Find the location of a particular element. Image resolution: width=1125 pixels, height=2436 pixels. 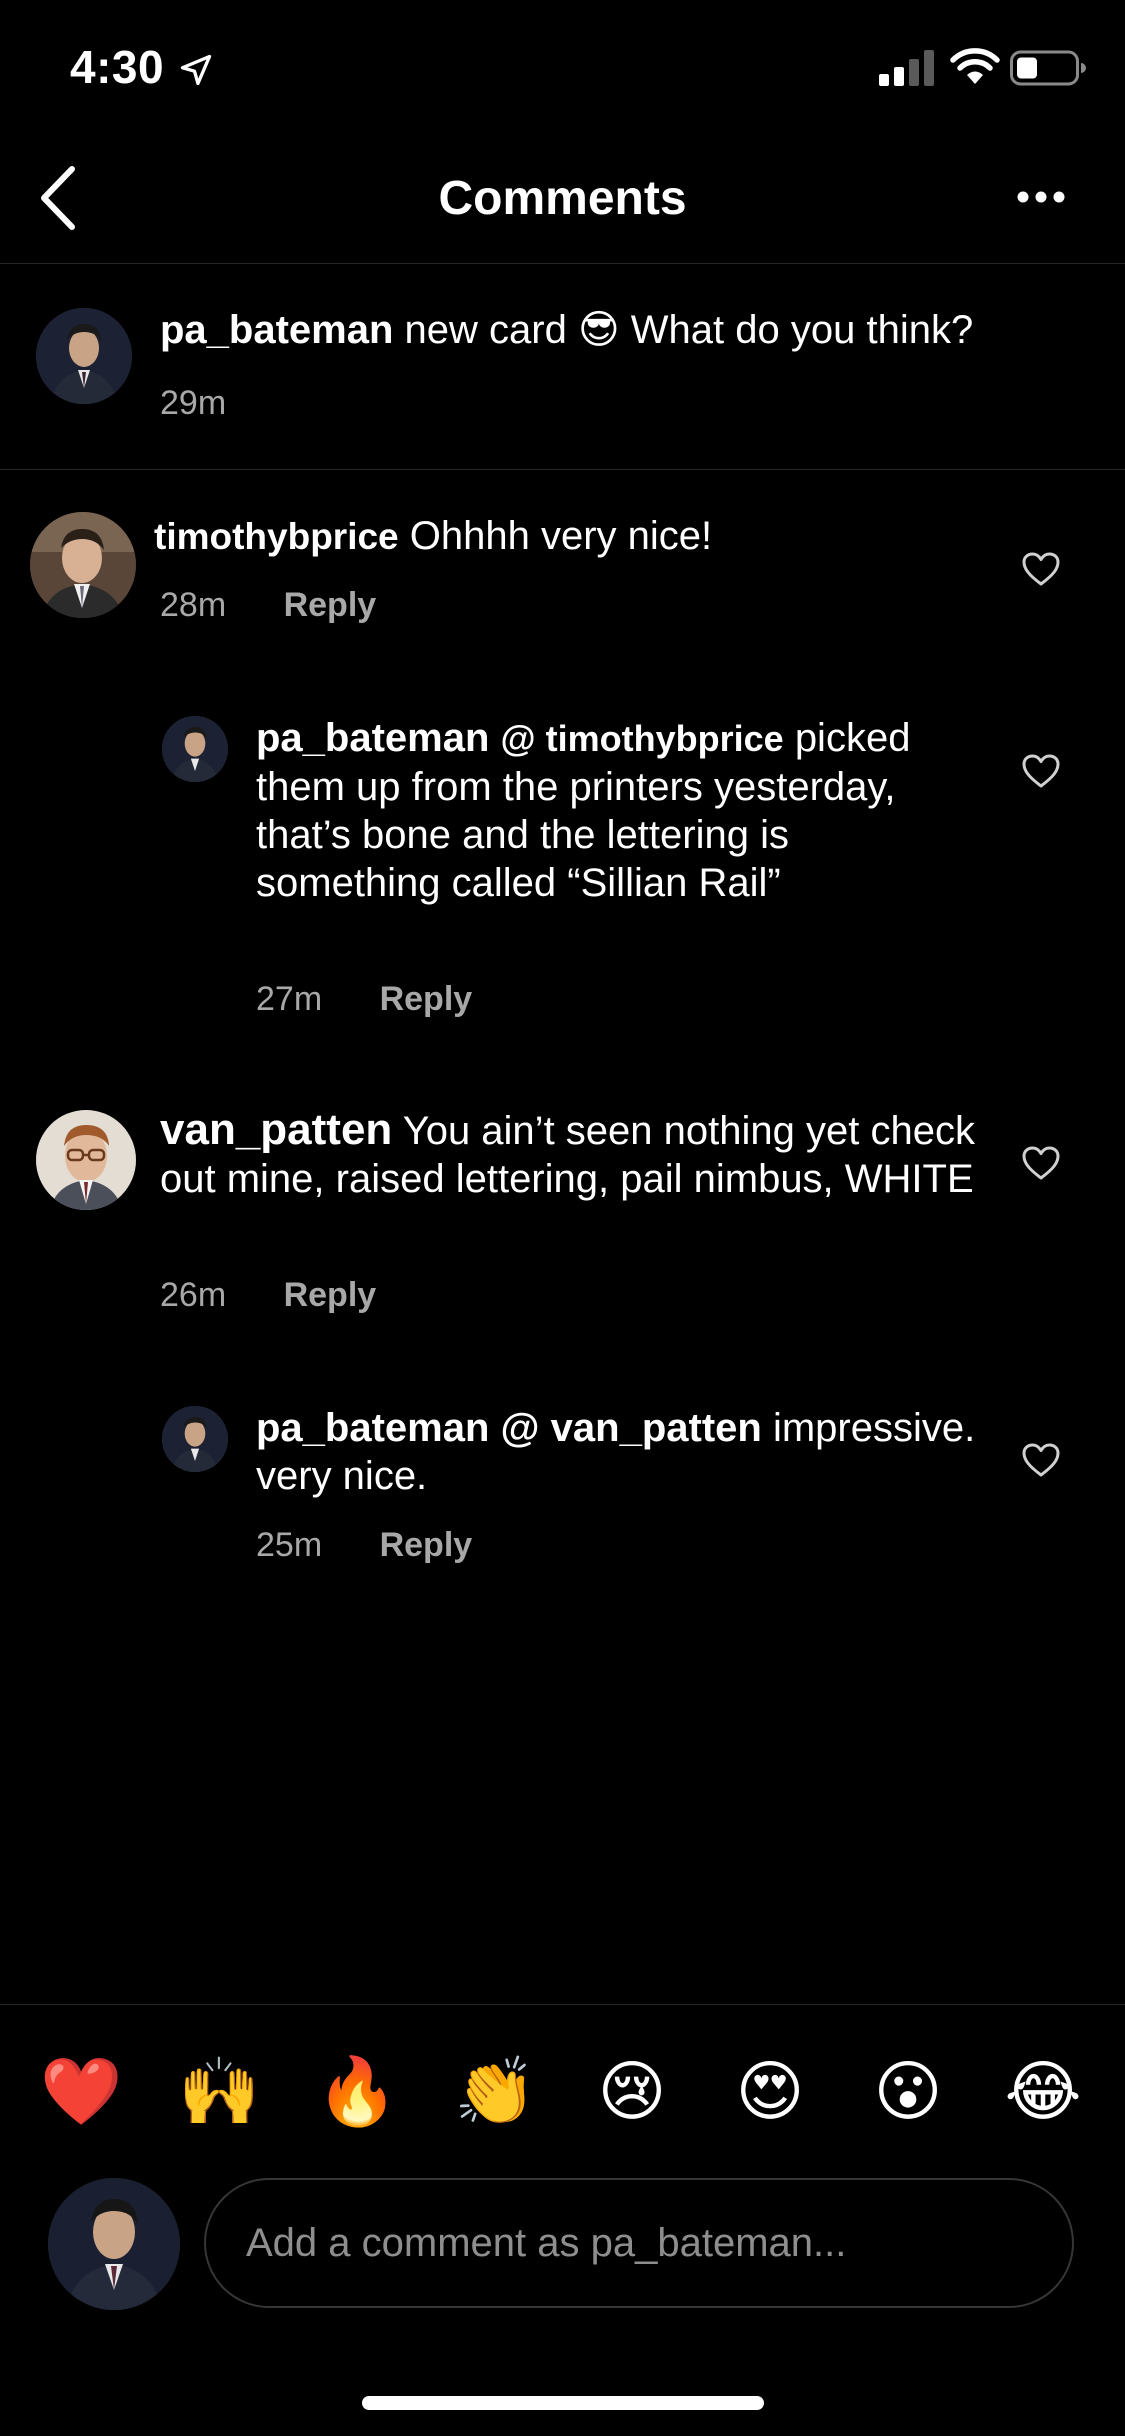

caption-text: pa_bateman new card 😎 What do you think? is located at coordinates (625, 330).